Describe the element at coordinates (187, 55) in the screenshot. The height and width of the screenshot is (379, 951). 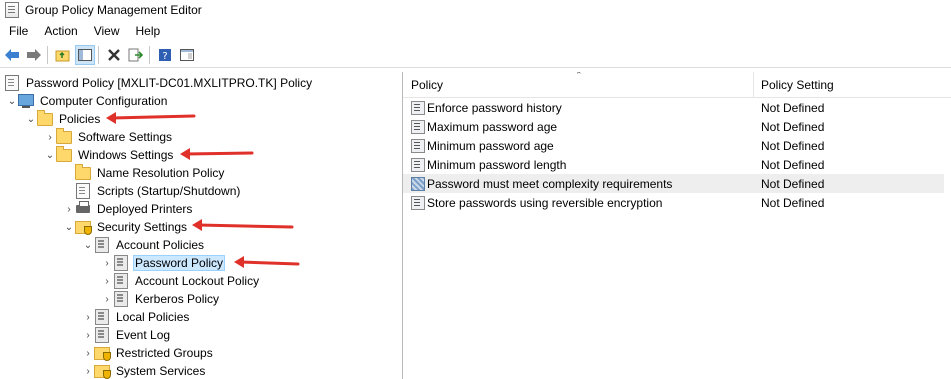
I see `properties-icon` at that location.